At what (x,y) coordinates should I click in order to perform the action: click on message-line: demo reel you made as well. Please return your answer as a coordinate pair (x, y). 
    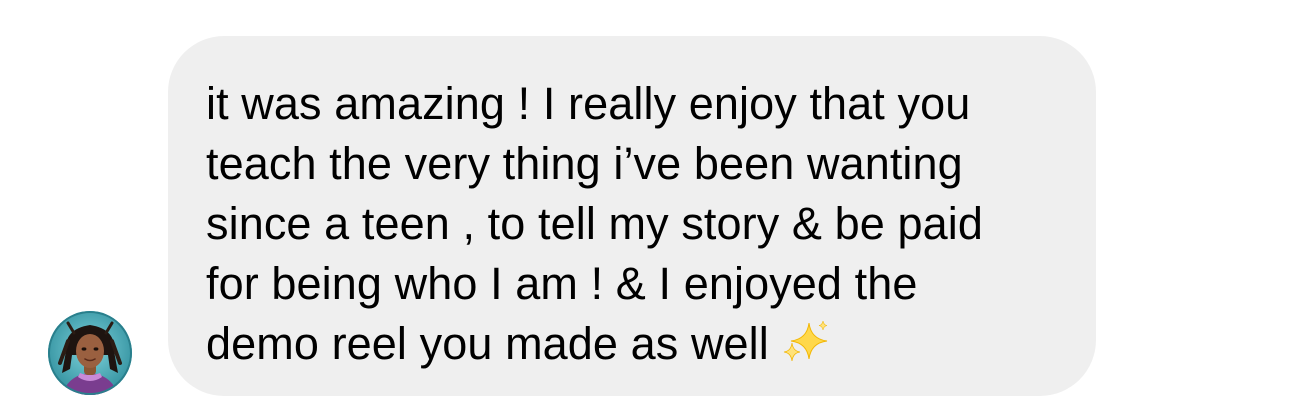
    Looking at the image, I should click on (487, 343).